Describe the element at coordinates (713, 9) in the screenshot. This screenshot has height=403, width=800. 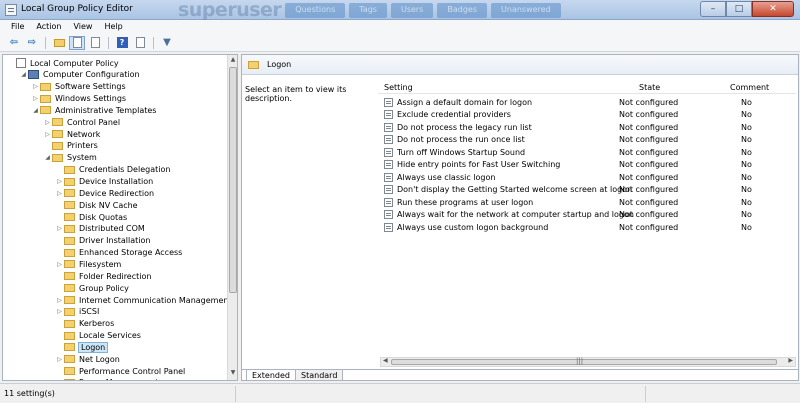
I see `minimize-button: –` at that location.